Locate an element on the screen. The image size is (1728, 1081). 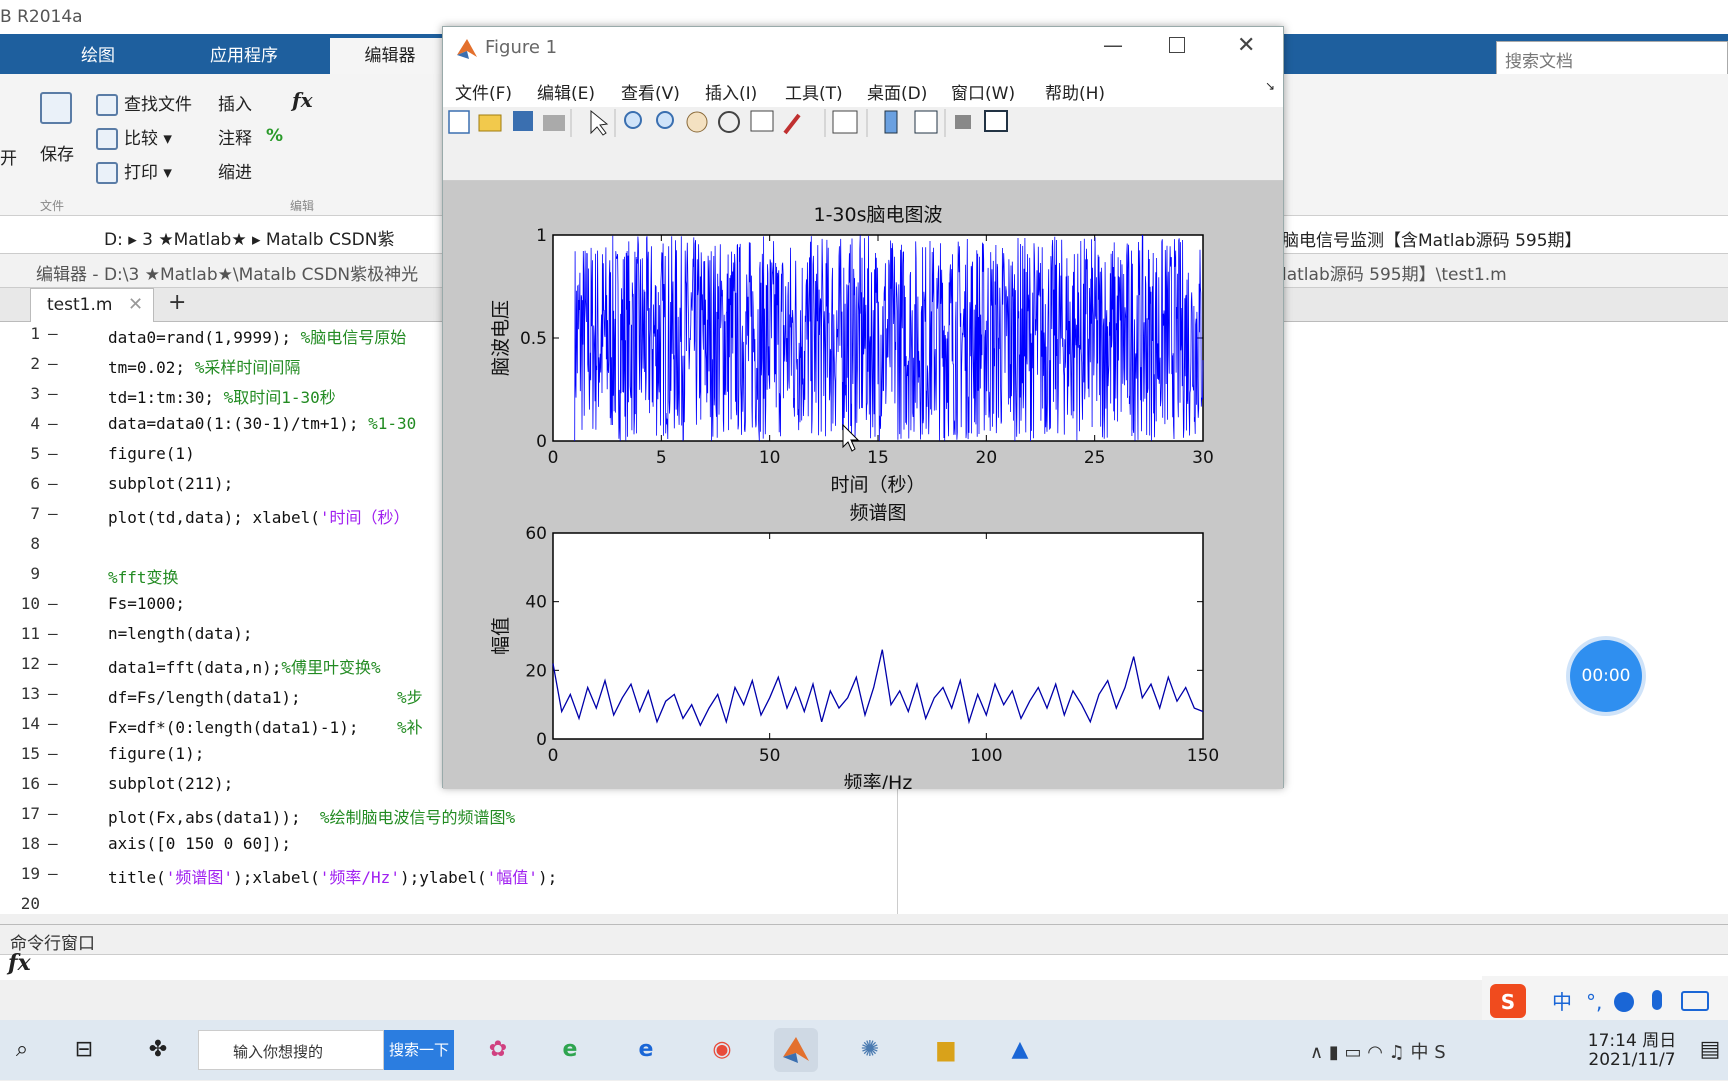
find-files-button: 查找文件 is located at coordinates (144, 103).